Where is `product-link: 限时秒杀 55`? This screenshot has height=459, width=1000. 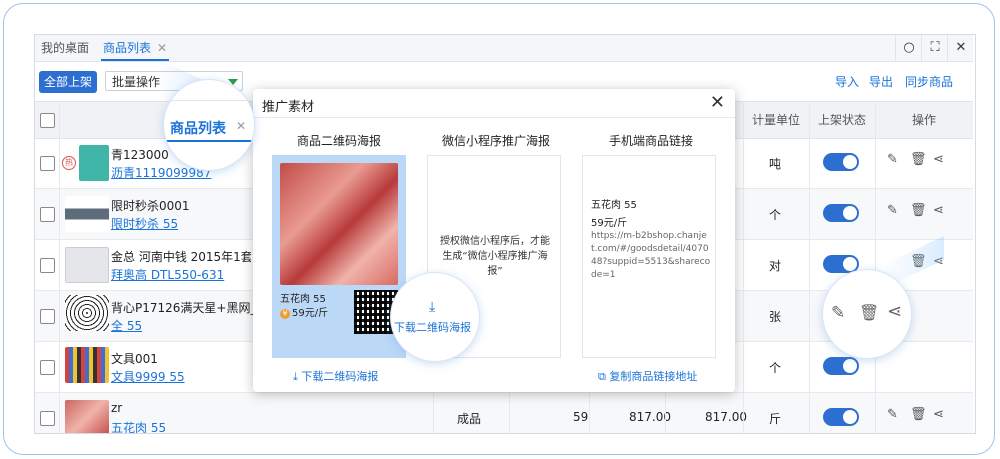
product-link: 限时秒杀 55 is located at coordinates (144, 223).